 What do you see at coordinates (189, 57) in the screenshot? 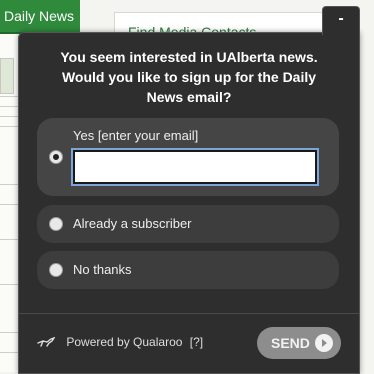
I see `question-line: You seem interested in UAlberta news.` at bounding box center [189, 57].